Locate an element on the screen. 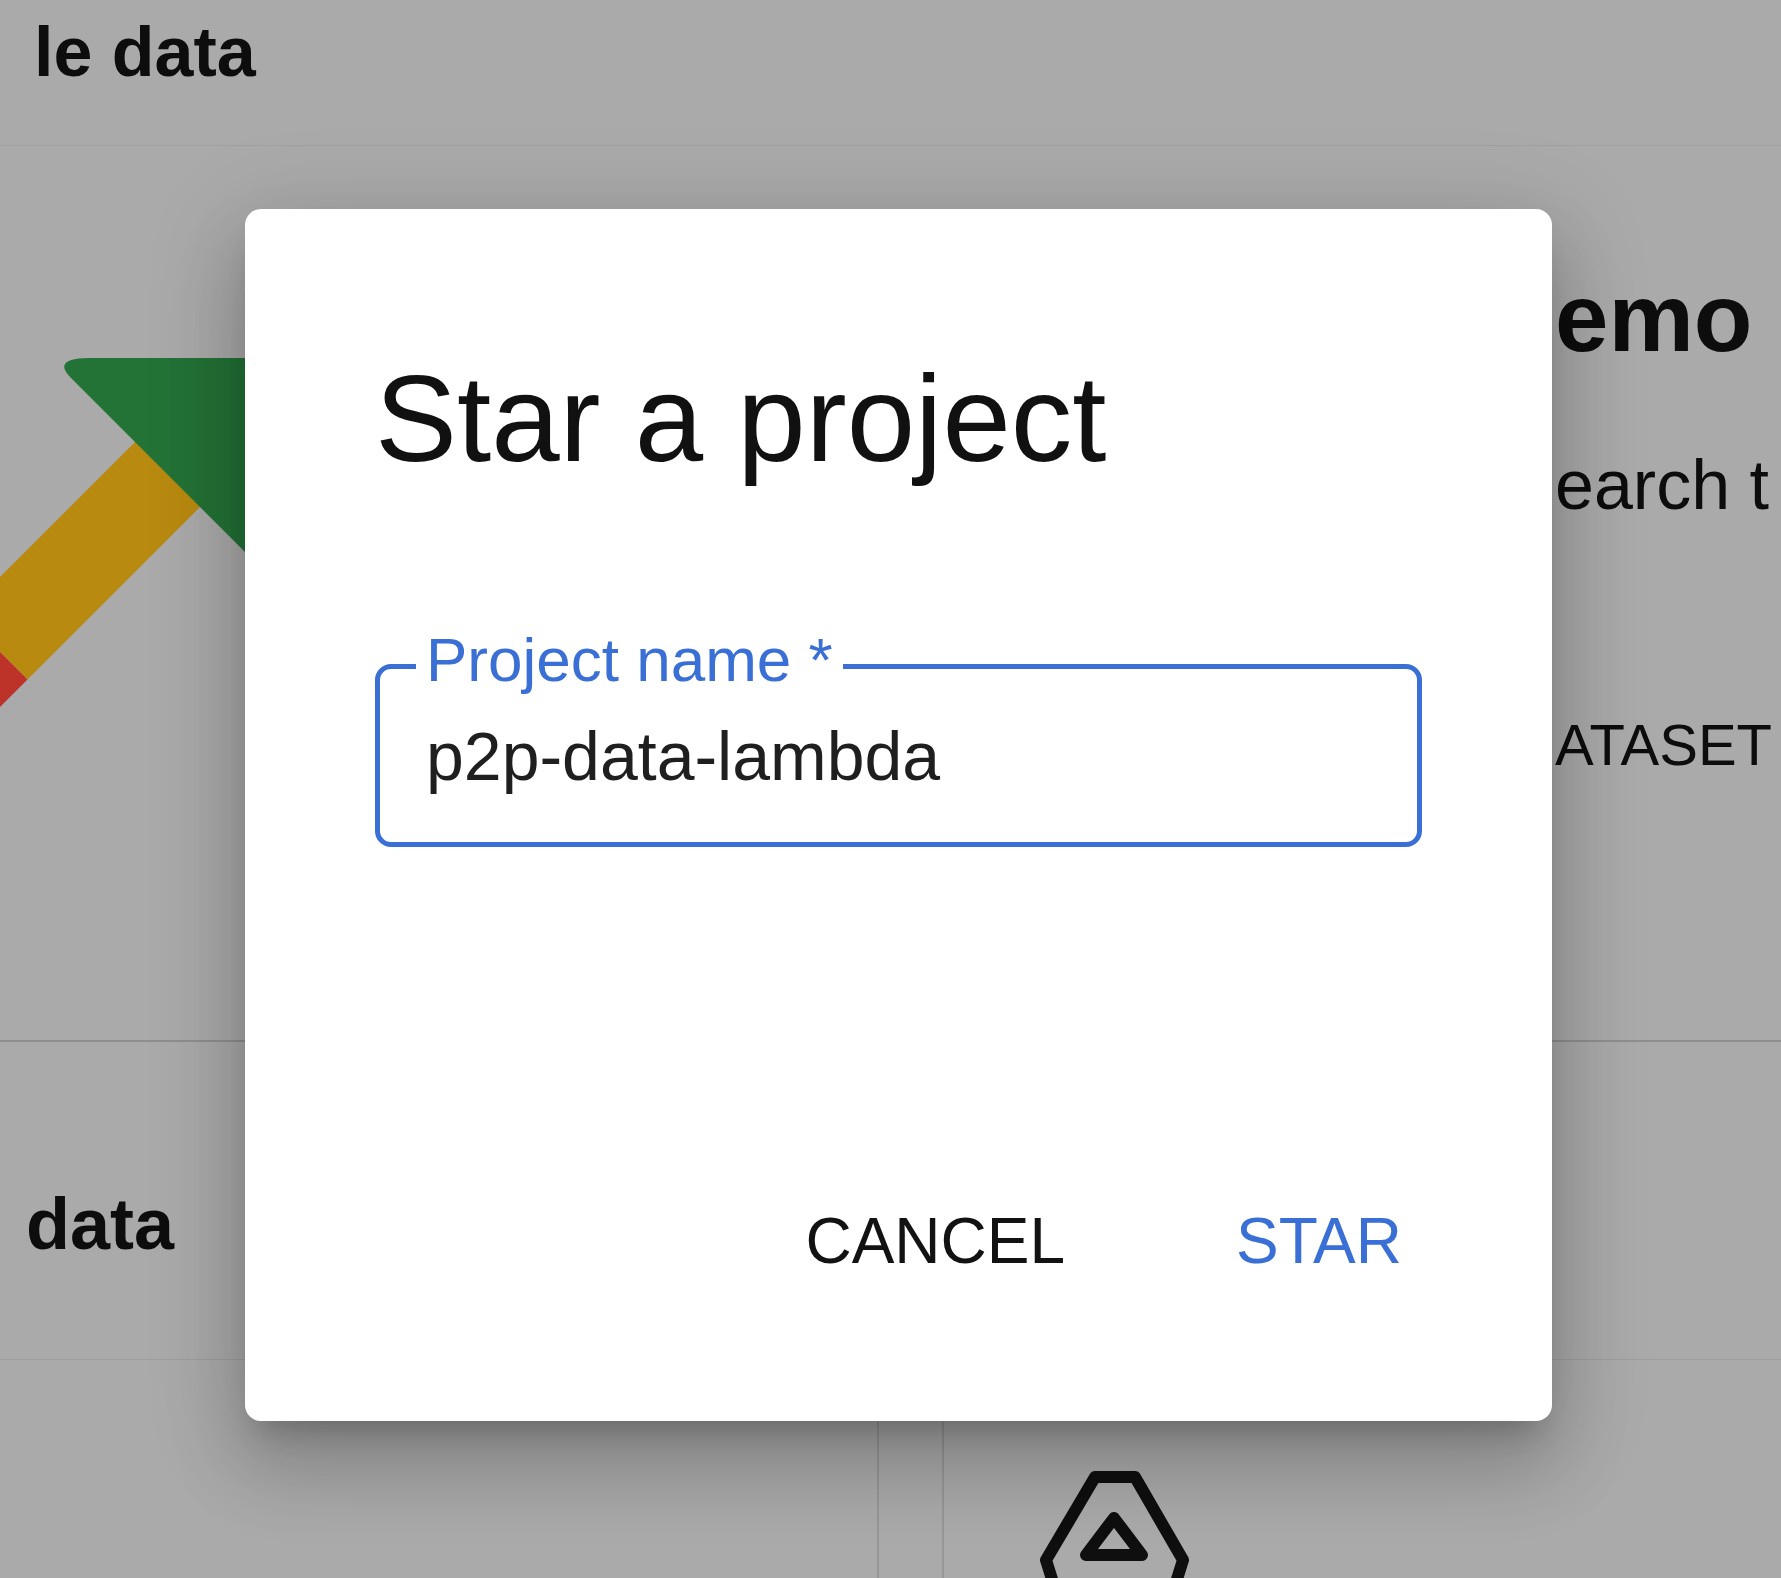 This screenshot has width=1781, height=1578. cancel-button: CANCEL is located at coordinates (935, 1241).